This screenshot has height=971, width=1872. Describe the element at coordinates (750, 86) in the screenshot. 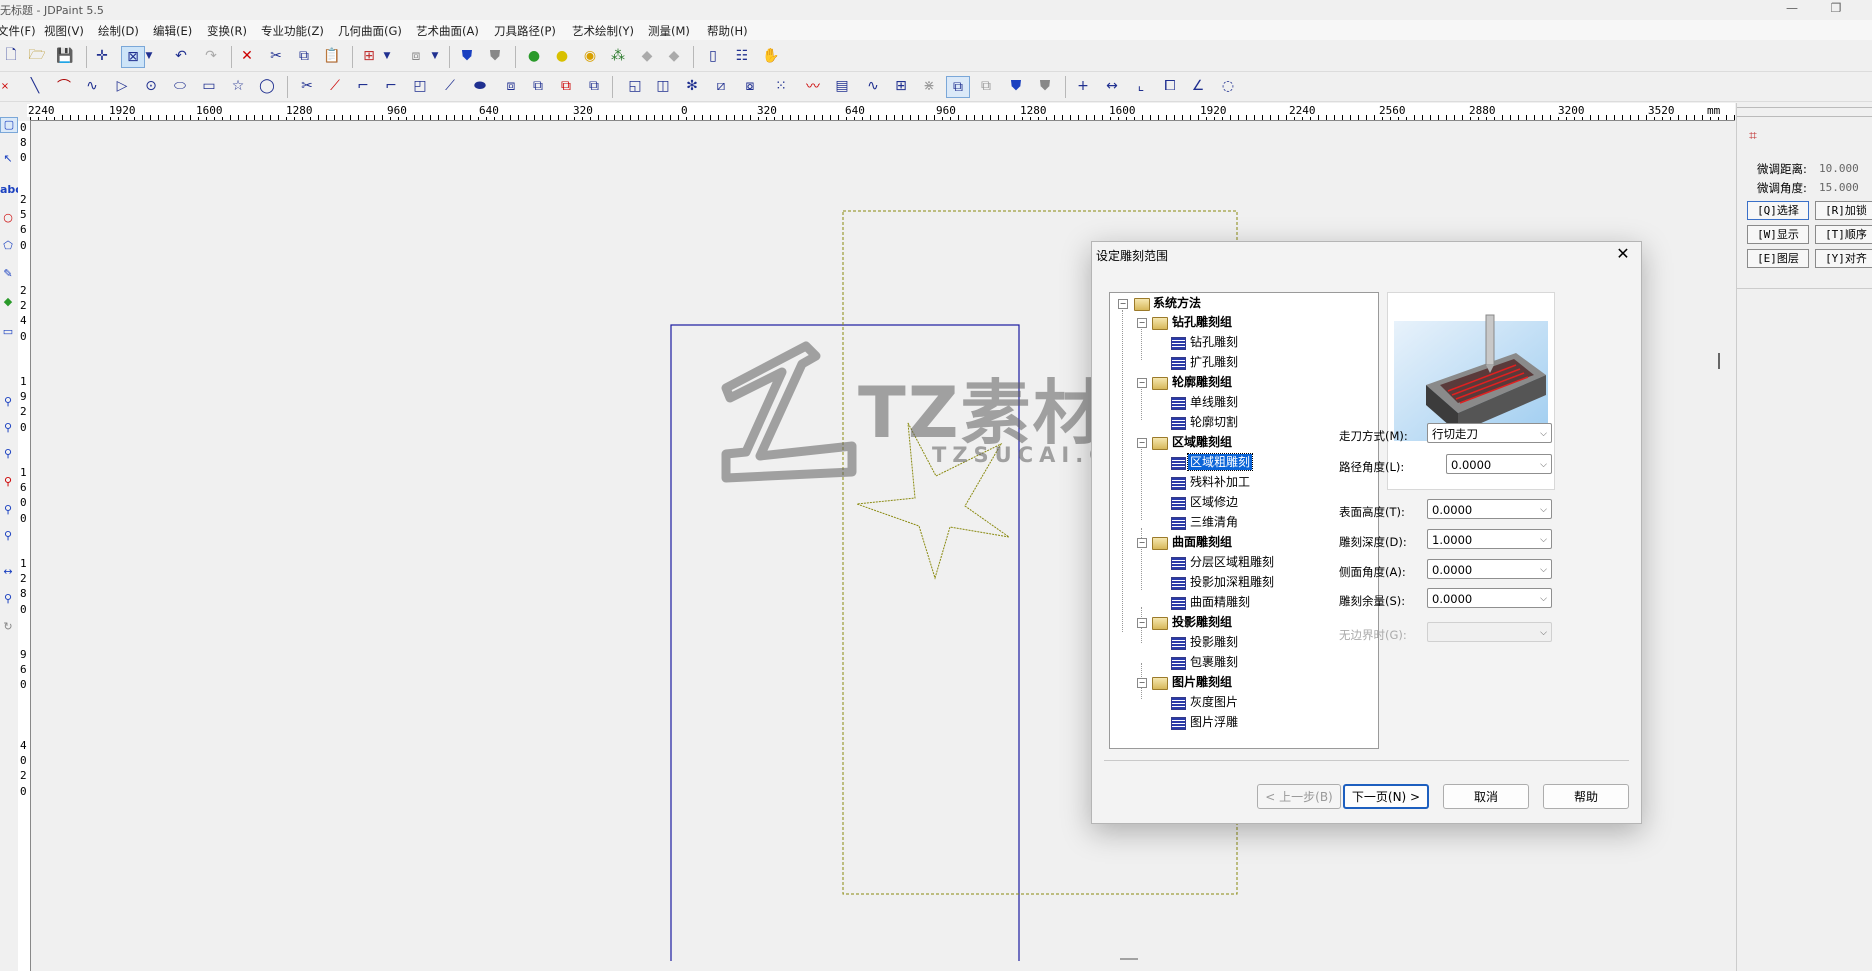

I see `stack-icon: ⧇` at that location.